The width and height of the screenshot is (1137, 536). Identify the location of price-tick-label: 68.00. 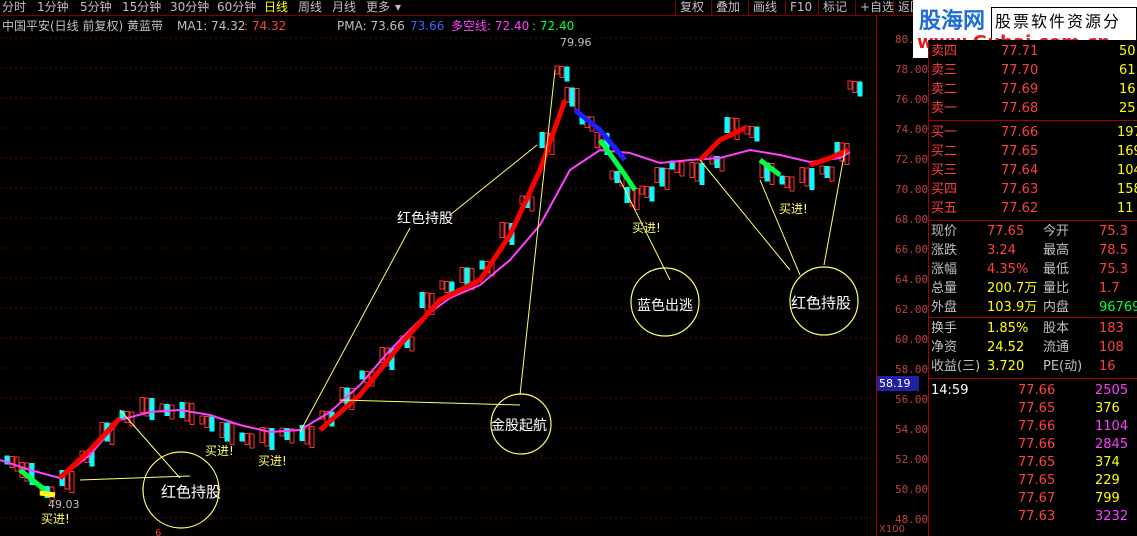
(912, 219).